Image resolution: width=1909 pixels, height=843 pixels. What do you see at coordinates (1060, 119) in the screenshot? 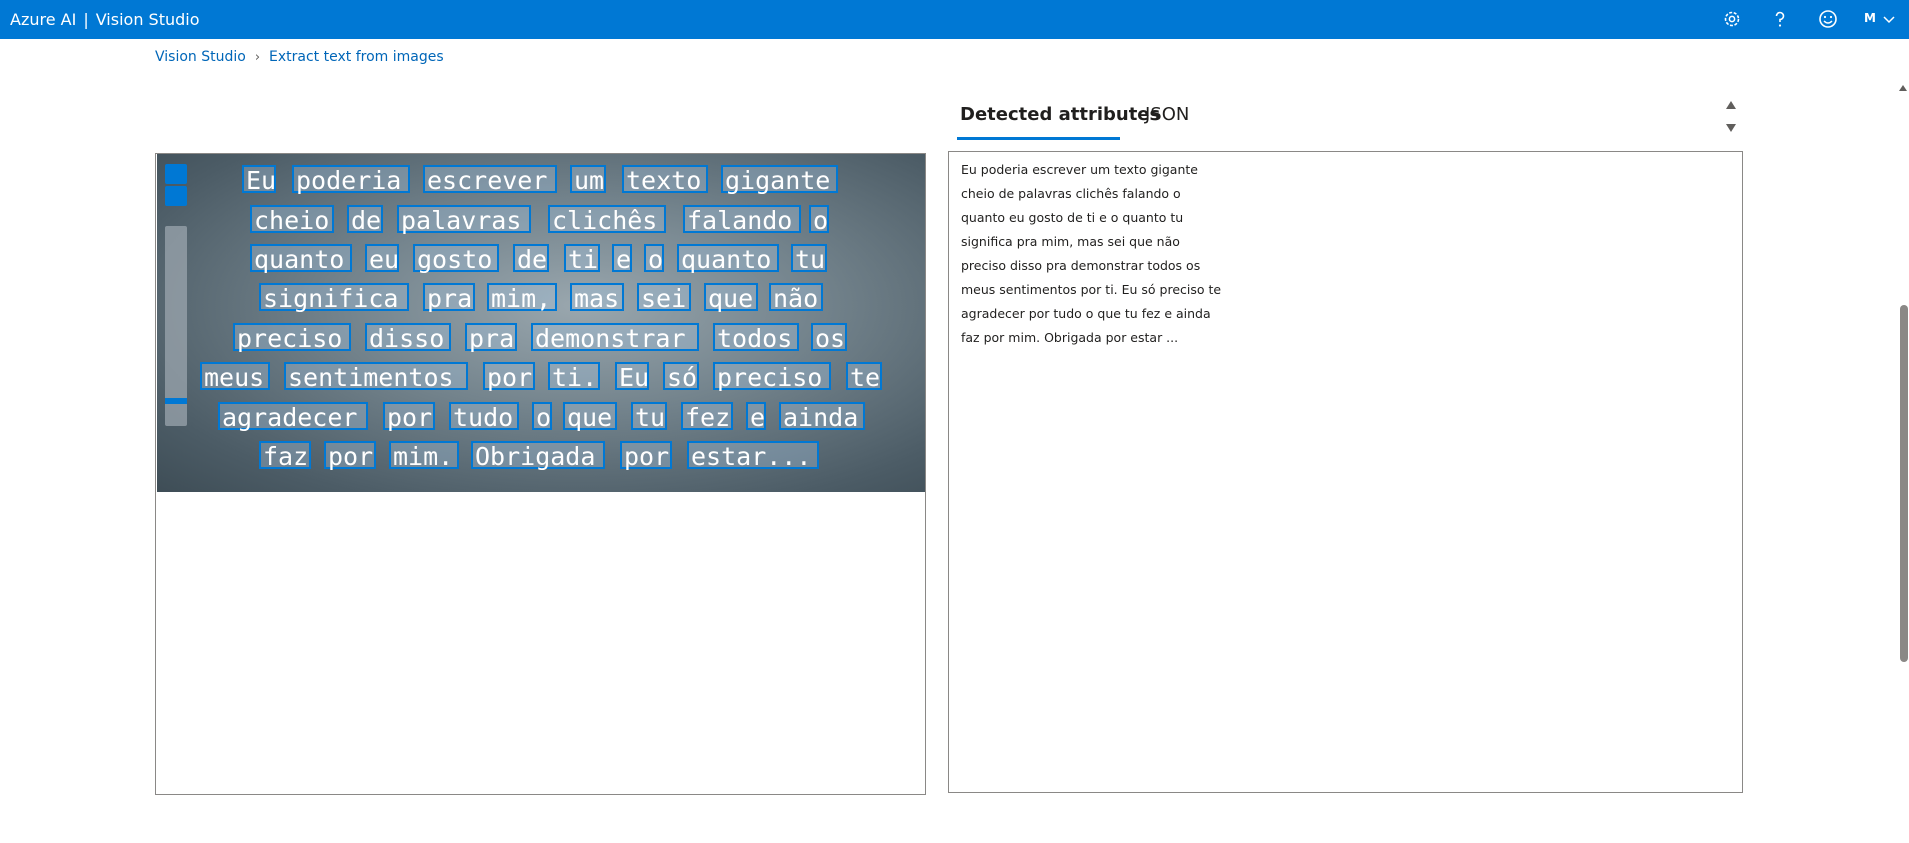
I see `tab-detected-attributes: Detected attributes` at bounding box center [1060, 119].